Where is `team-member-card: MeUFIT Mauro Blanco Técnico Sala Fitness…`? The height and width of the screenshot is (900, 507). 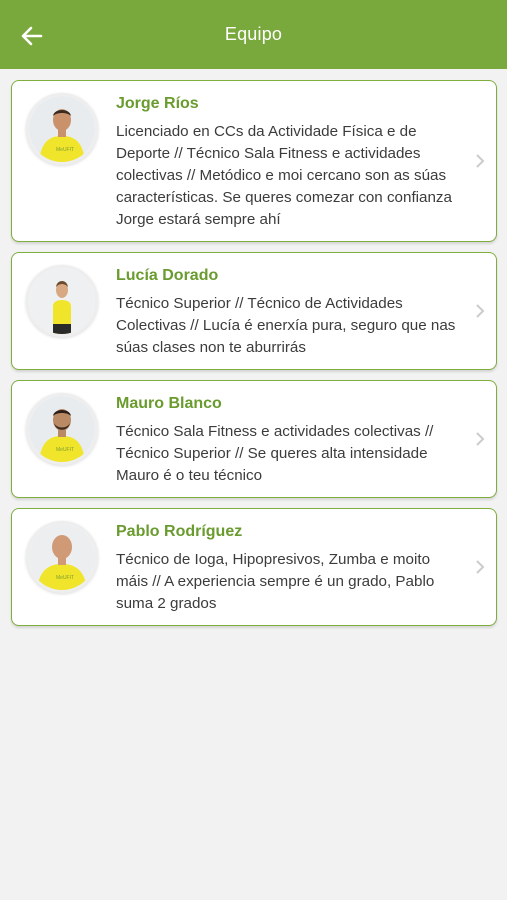 team-member-card: MeUFIT Mauro Blanco Técnico Sala Fitness… is located at coordinates (254, 439).